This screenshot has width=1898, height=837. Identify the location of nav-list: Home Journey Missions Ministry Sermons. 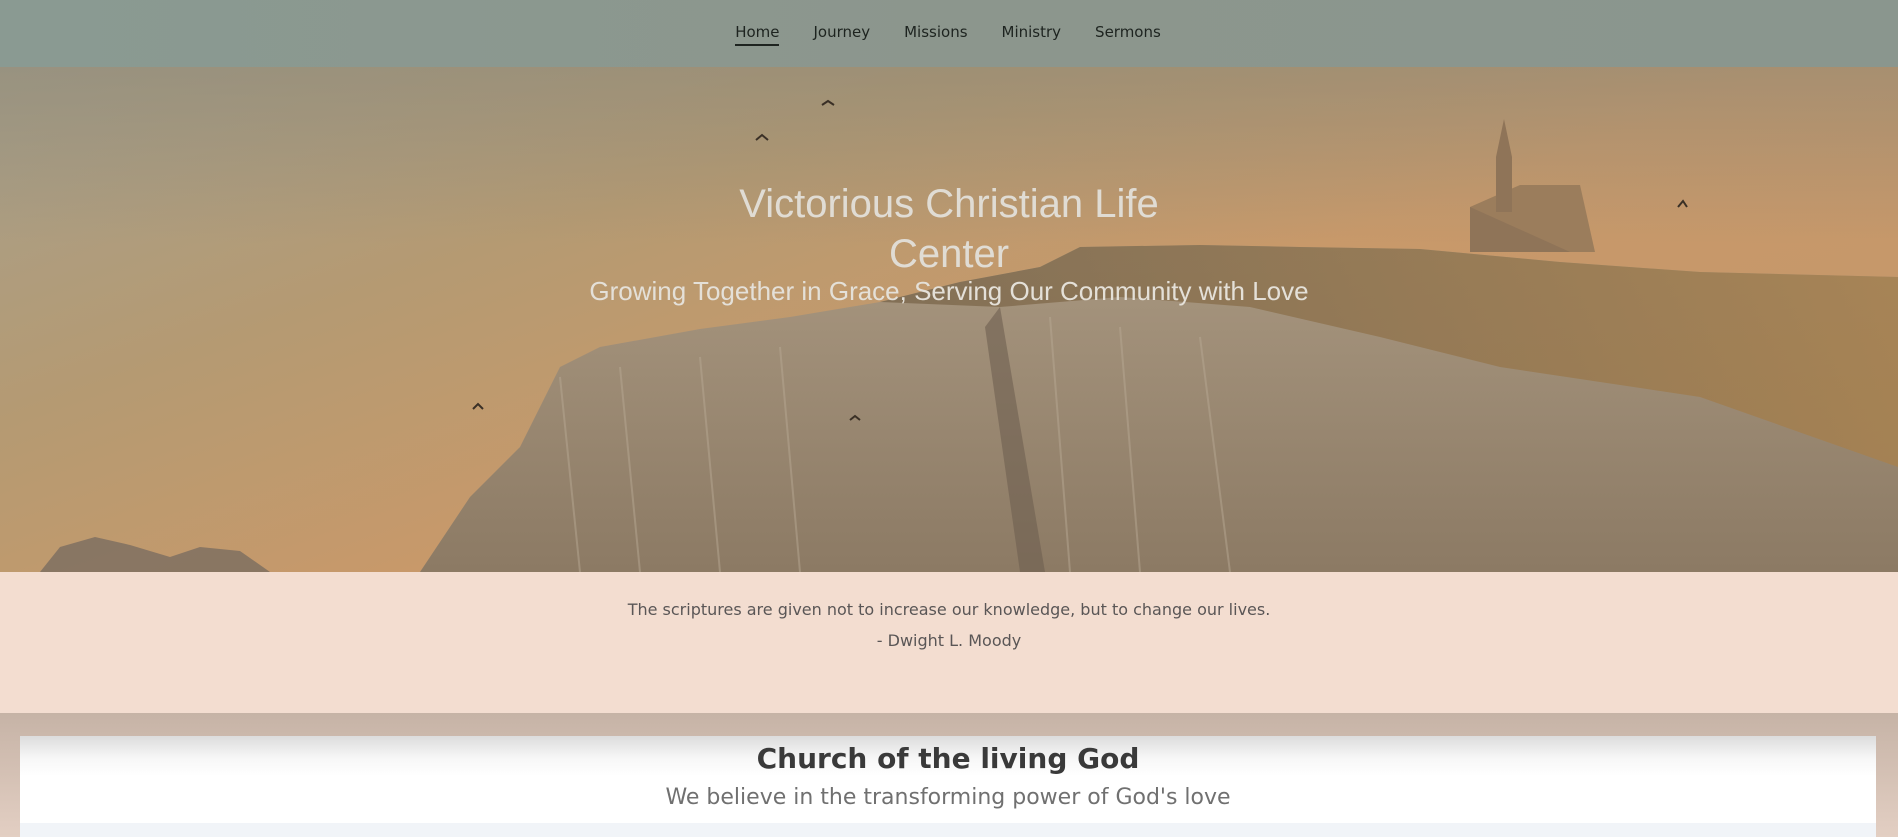
(948, 33).